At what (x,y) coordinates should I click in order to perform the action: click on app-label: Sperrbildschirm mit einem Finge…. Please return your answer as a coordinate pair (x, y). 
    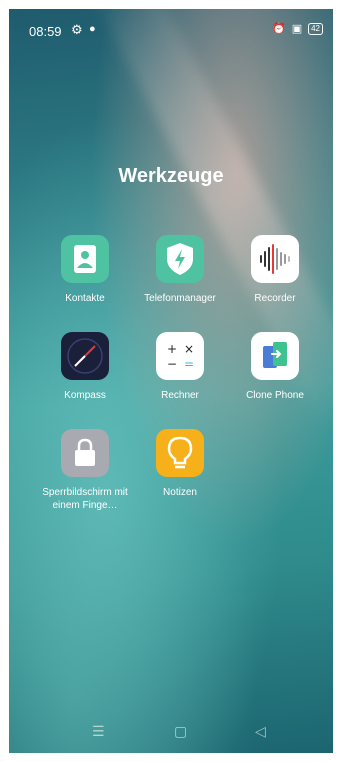
    Looking at the image, I should click on (85, 499).